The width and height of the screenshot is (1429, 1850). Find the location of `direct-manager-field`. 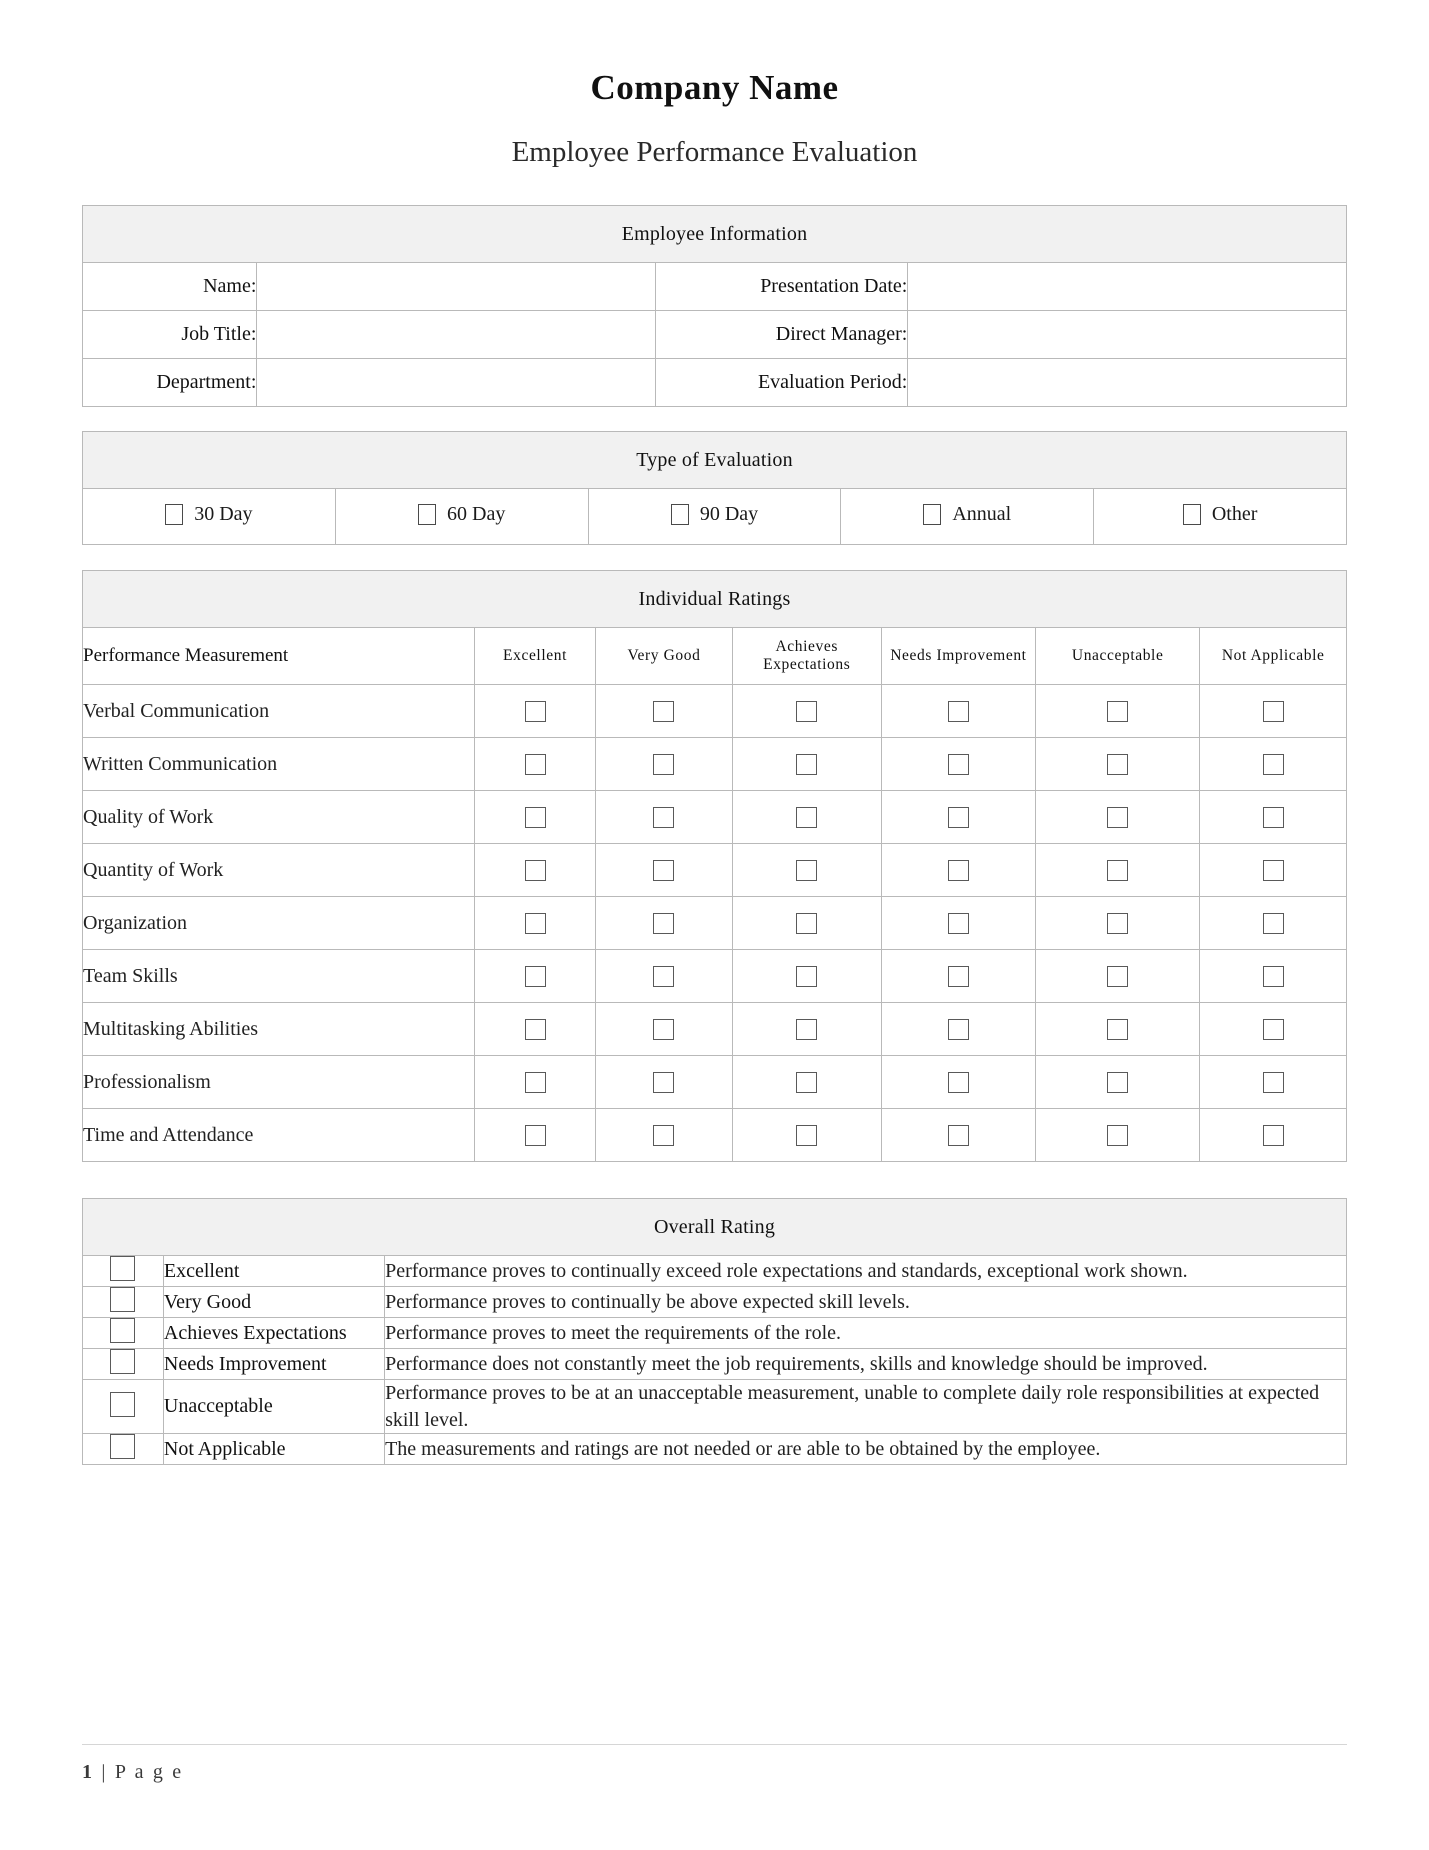

direct-manager-field is located at coordinates (1127, 334).